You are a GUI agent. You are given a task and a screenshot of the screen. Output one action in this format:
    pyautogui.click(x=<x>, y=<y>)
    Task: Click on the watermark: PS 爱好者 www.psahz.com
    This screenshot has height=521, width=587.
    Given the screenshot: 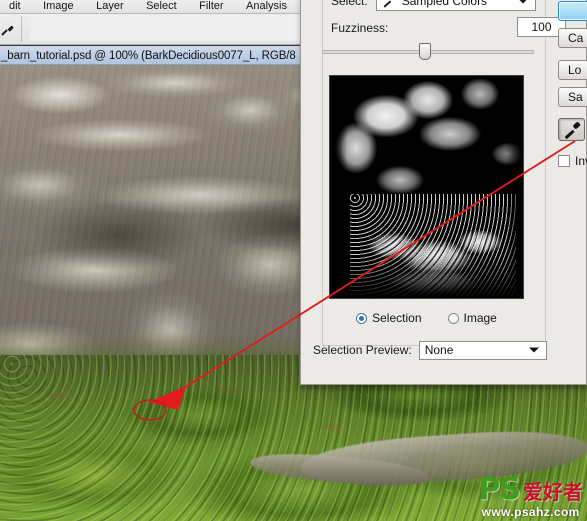 What is the action you would take?
    pyautogui.click(x=530, y=495)
    